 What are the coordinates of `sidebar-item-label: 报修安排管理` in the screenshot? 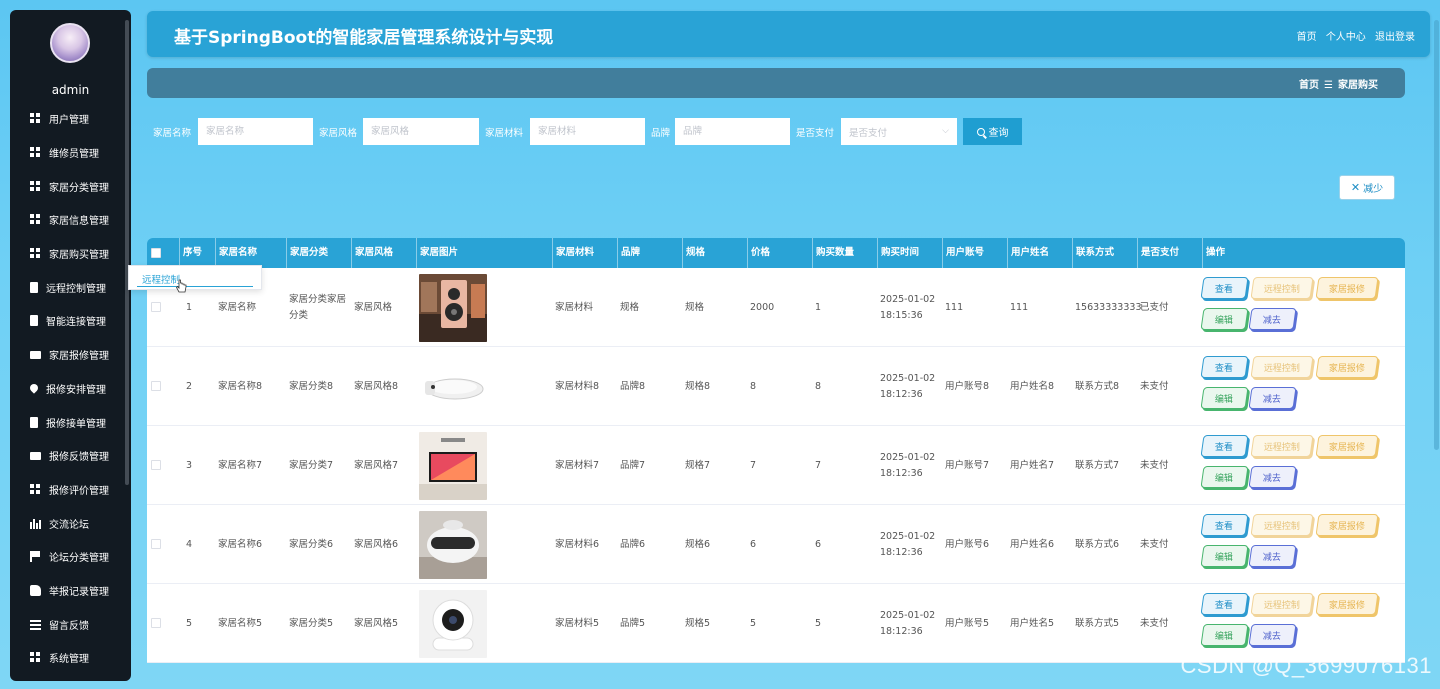 It's located at (76, 390).